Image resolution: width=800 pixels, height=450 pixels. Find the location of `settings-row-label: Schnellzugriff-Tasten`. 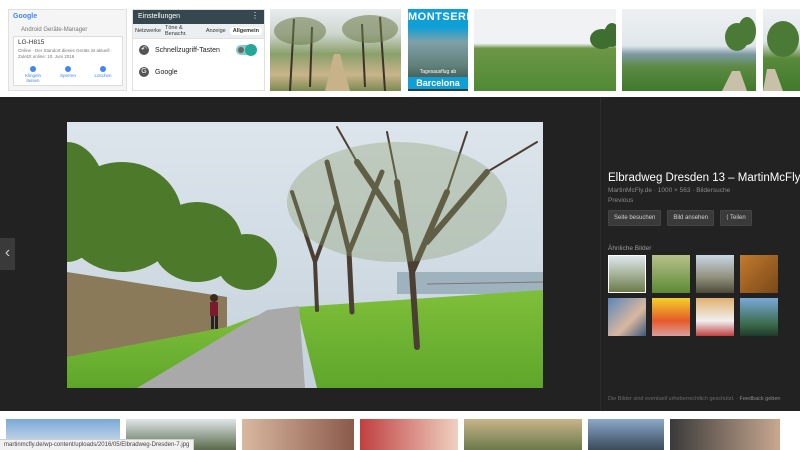

settings-row-label: Schnellzugriff-Tasten is located at coordinates (187, 50).